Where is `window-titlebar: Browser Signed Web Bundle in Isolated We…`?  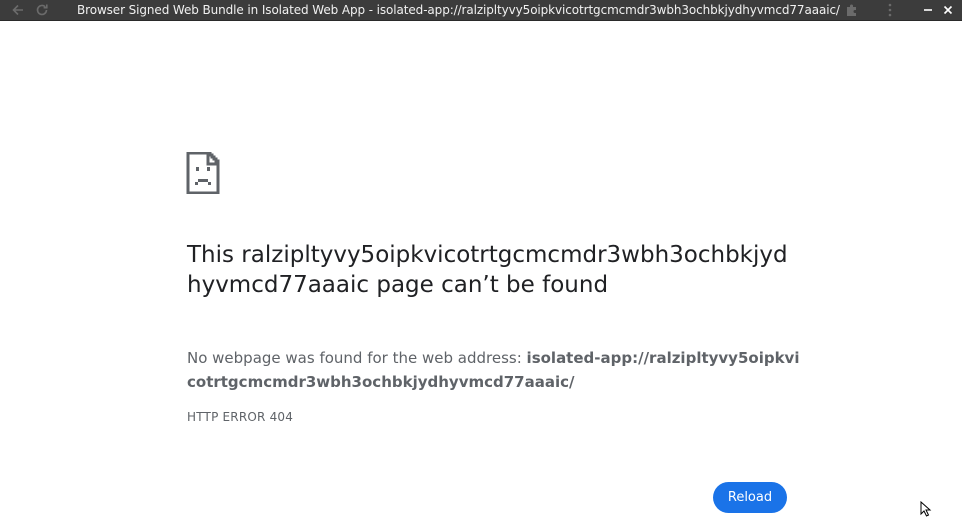 window-titlebar: Browser Signed Web Bundle in Isolated We… is located at coordinates (481, 10).